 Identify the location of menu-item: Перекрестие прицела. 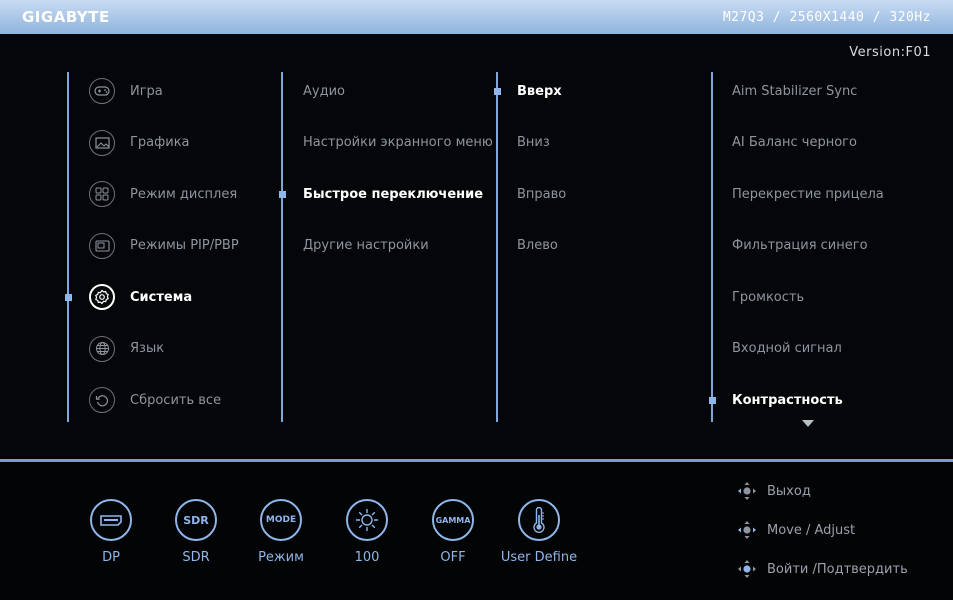
(797, 194).